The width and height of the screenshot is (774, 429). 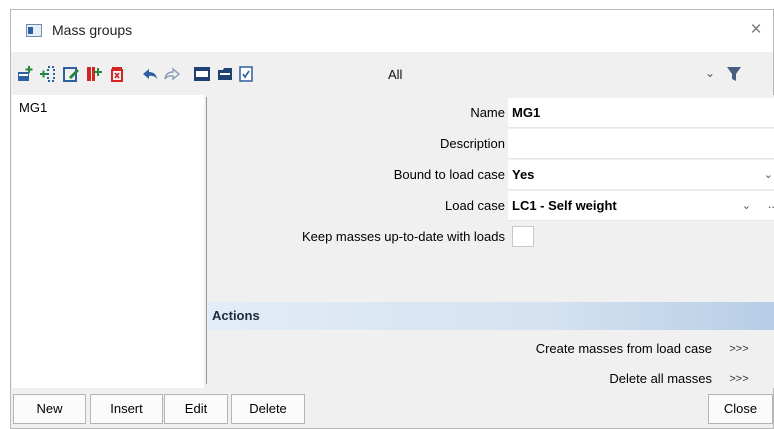 I want to click on title-bar: Mass groups ×, so click(x=392, y=31).